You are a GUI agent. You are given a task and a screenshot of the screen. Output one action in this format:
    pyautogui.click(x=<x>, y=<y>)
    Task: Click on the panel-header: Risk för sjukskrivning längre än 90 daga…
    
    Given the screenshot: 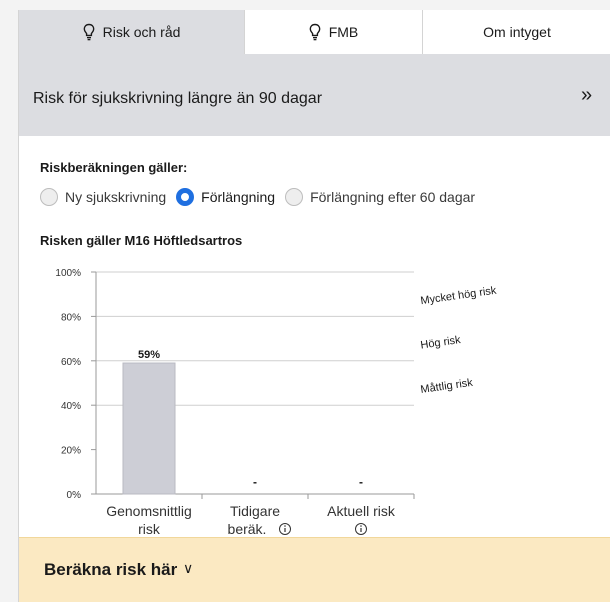 What is the action you would take?
    pyautogui.click(x=314, y=95)
    